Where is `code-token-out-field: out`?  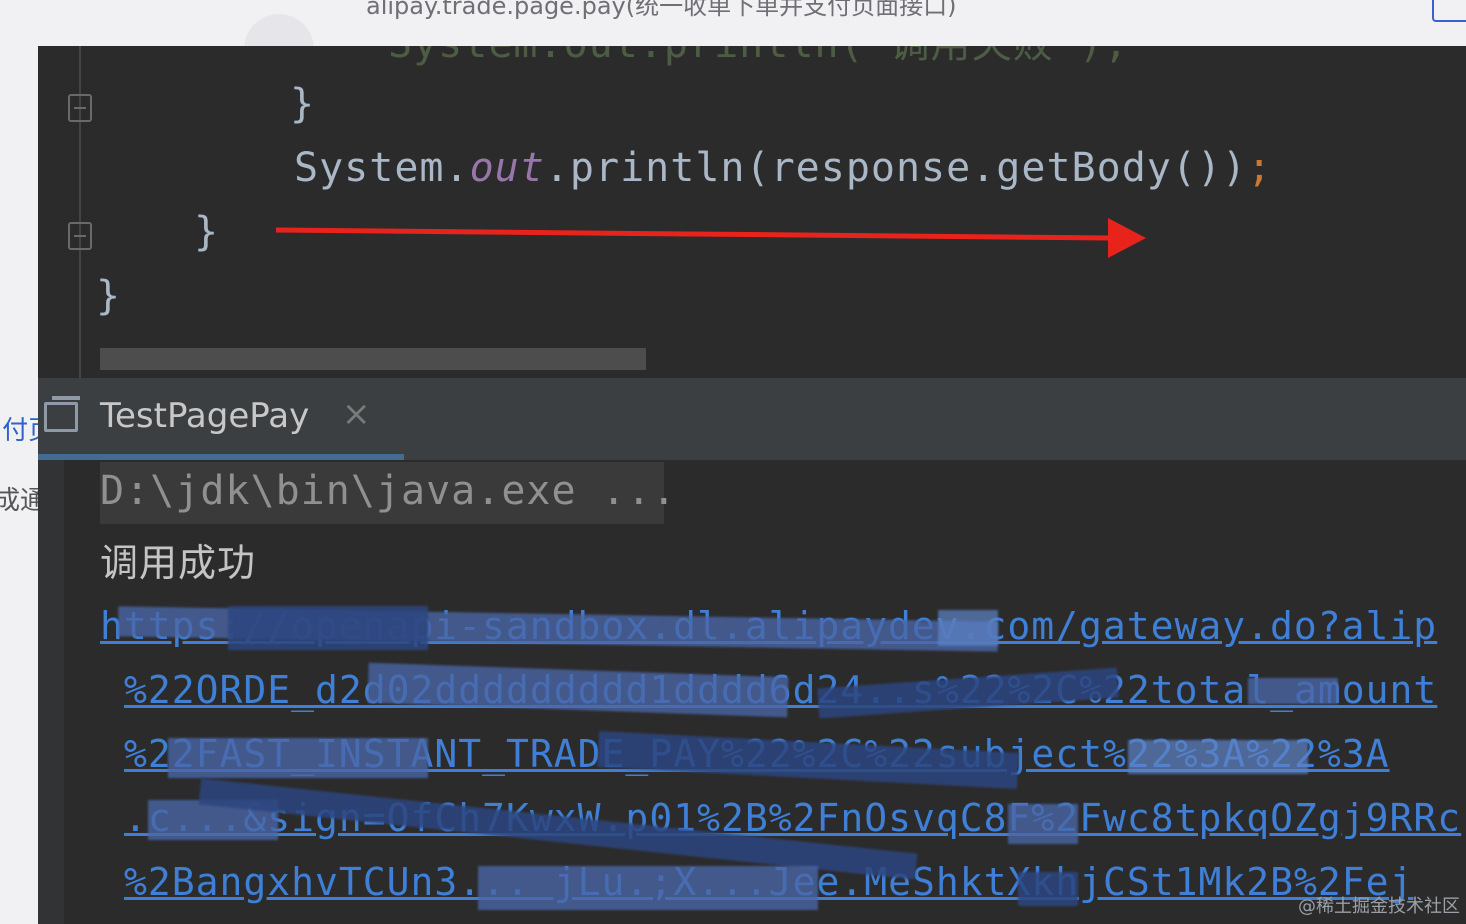 code-token-out-field: out is located at coordinates (507, 168).